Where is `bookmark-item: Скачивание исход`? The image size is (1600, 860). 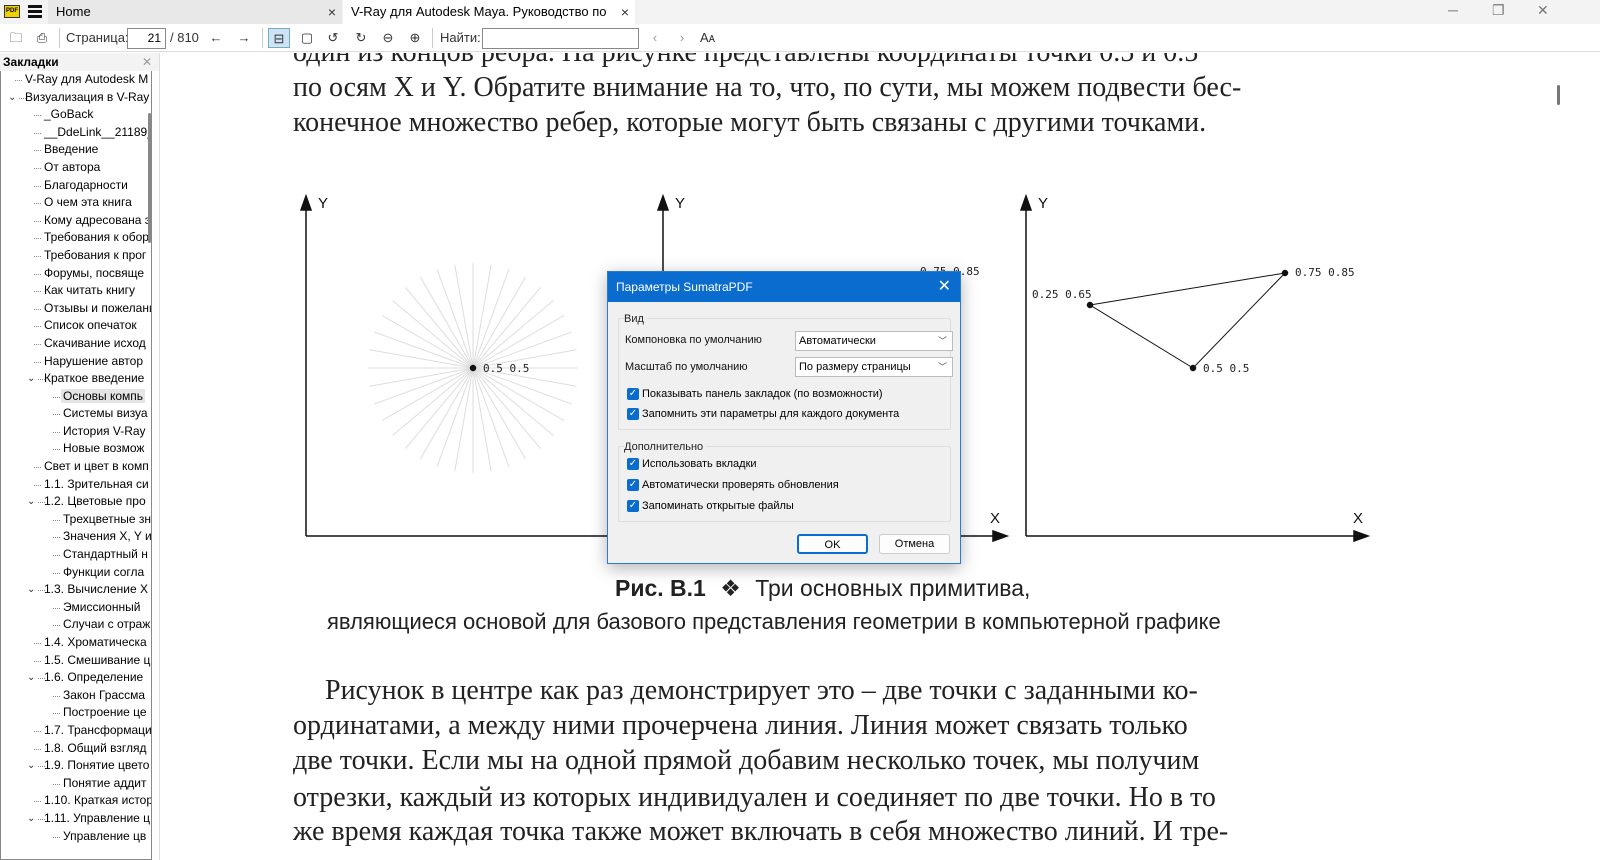 bookmark-item: Скачивание исход is located at coordinates (76, 344).